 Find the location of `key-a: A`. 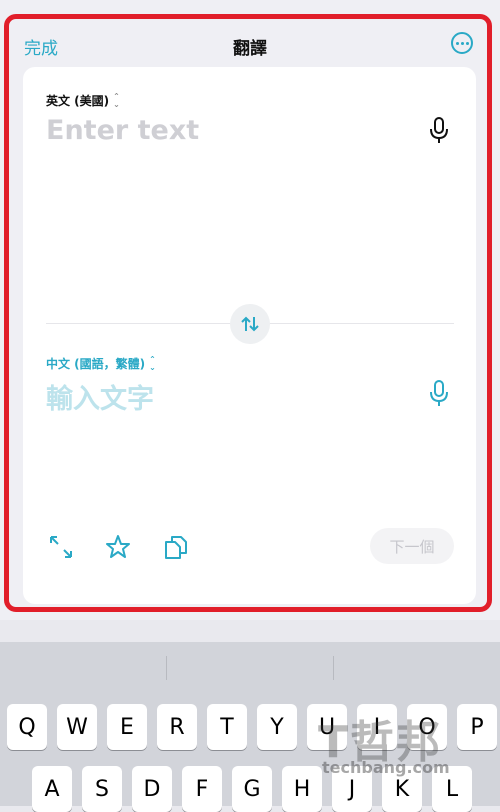

key-a: A is located at coordinates (52, 789).